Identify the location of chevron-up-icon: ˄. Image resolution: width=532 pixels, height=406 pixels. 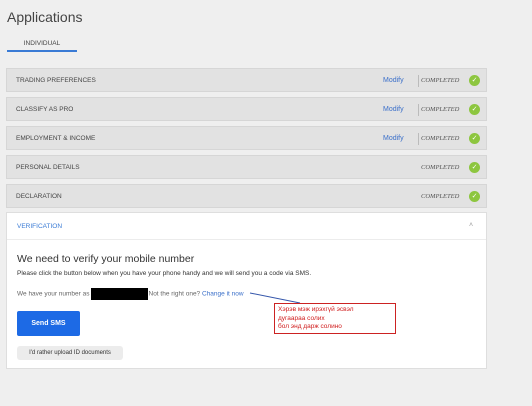
(471, 225).